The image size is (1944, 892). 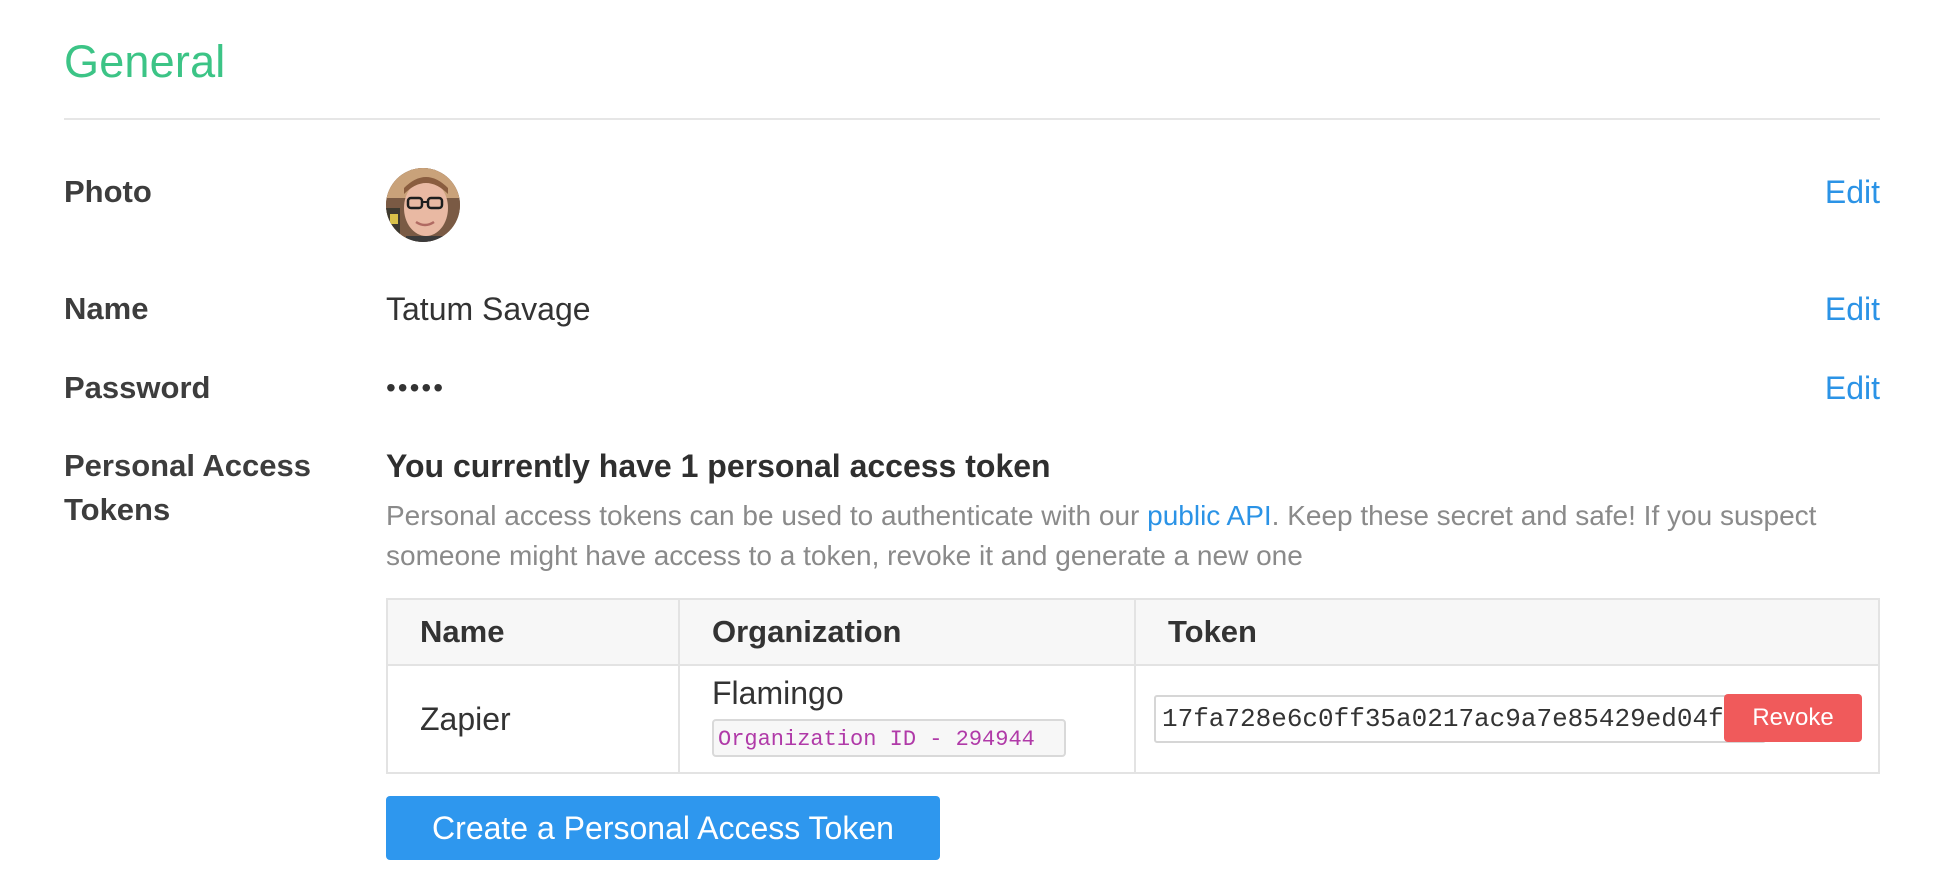 I want to click on section-divider, so click(x=972, y=119).